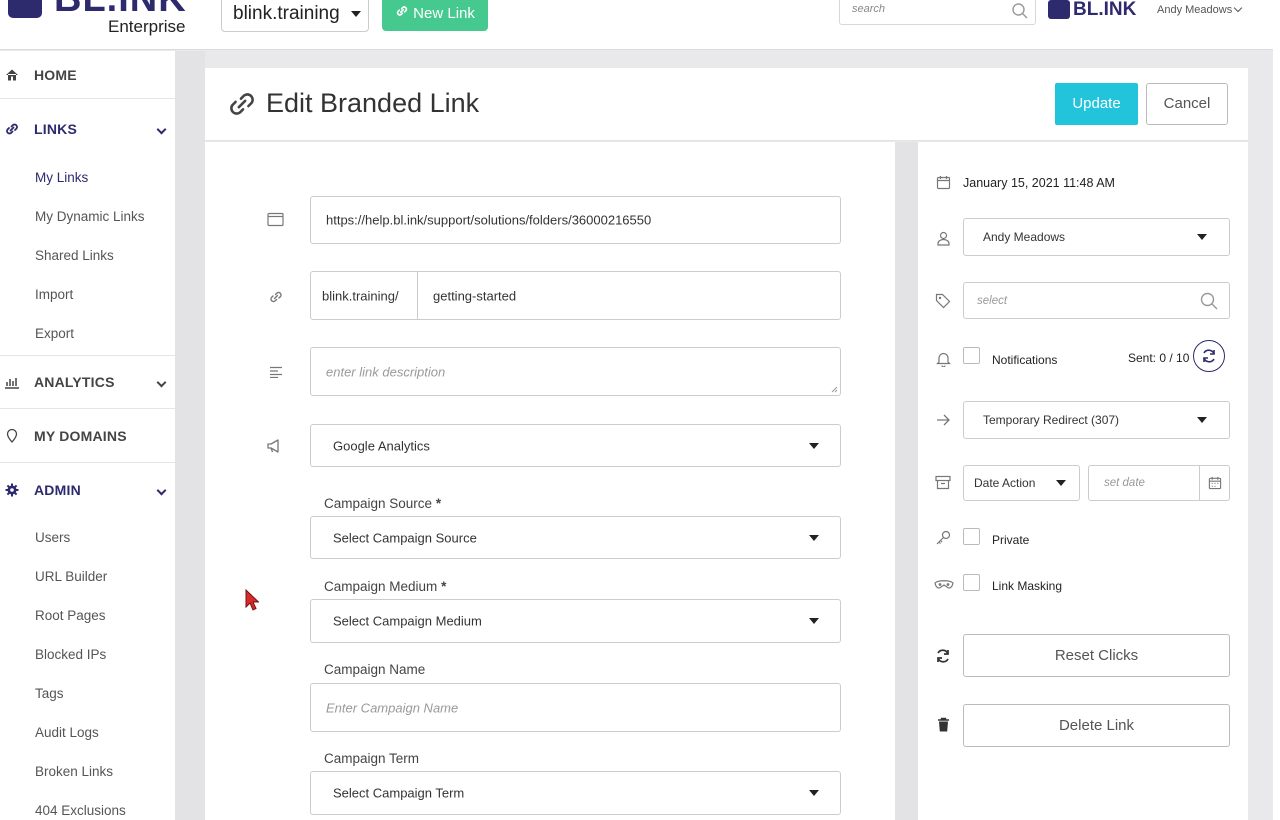  Describe the element at coordinates (1159, 483) in the screenshot. I see `set-date-input: set date` at that location.